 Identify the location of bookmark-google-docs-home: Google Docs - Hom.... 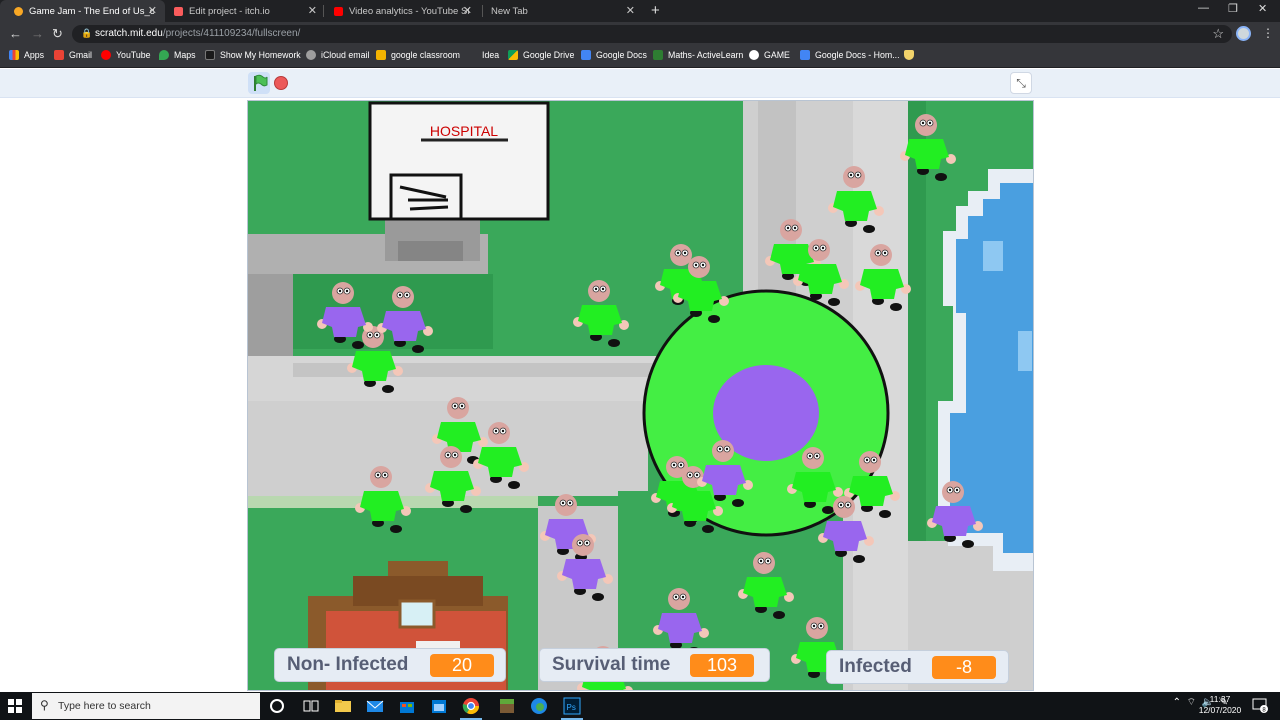
(850, 55).